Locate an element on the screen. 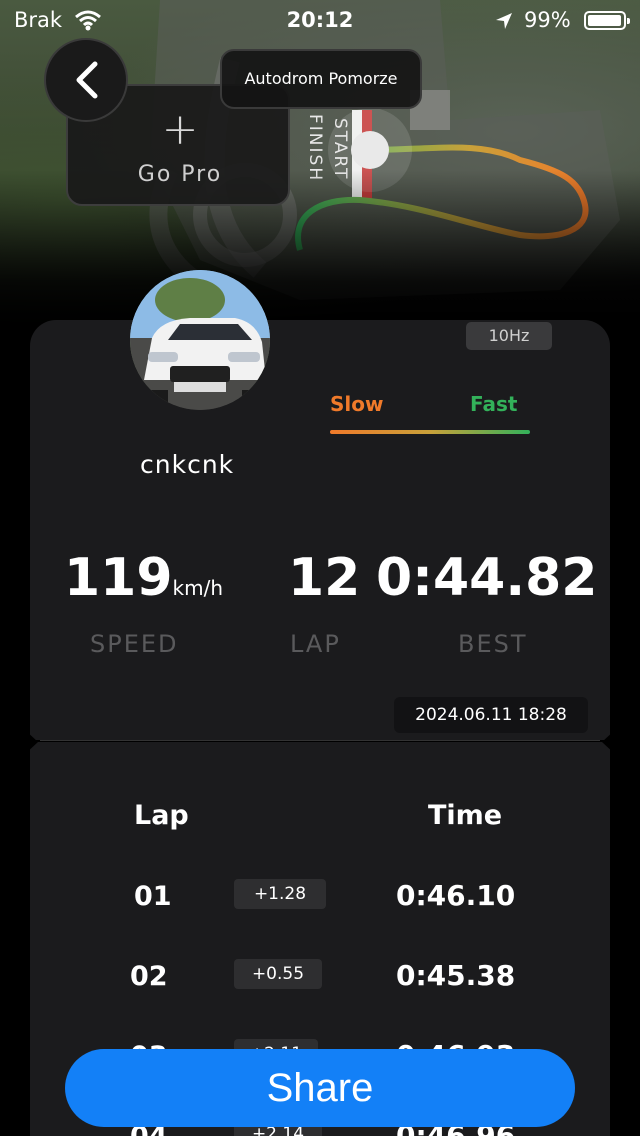 The width and height of the screenshot is (640, 1136). session-datetime: 2024.06.11 18:28 is located at coordinates (491, 715).